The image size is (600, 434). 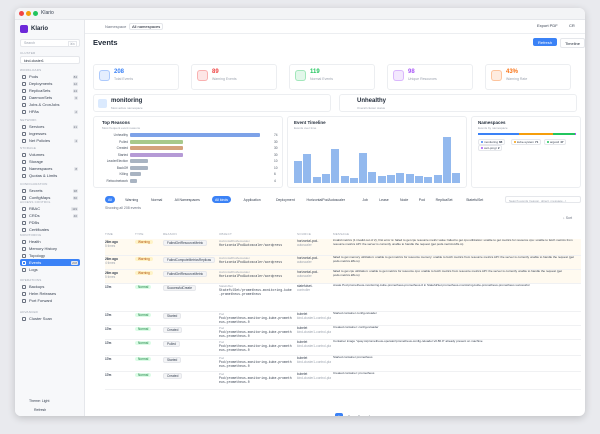 What do you see at coordinates (567, 218) in the screenshot?
I see `sort-button: ↓ Sort` at bounding box center [567, 218].